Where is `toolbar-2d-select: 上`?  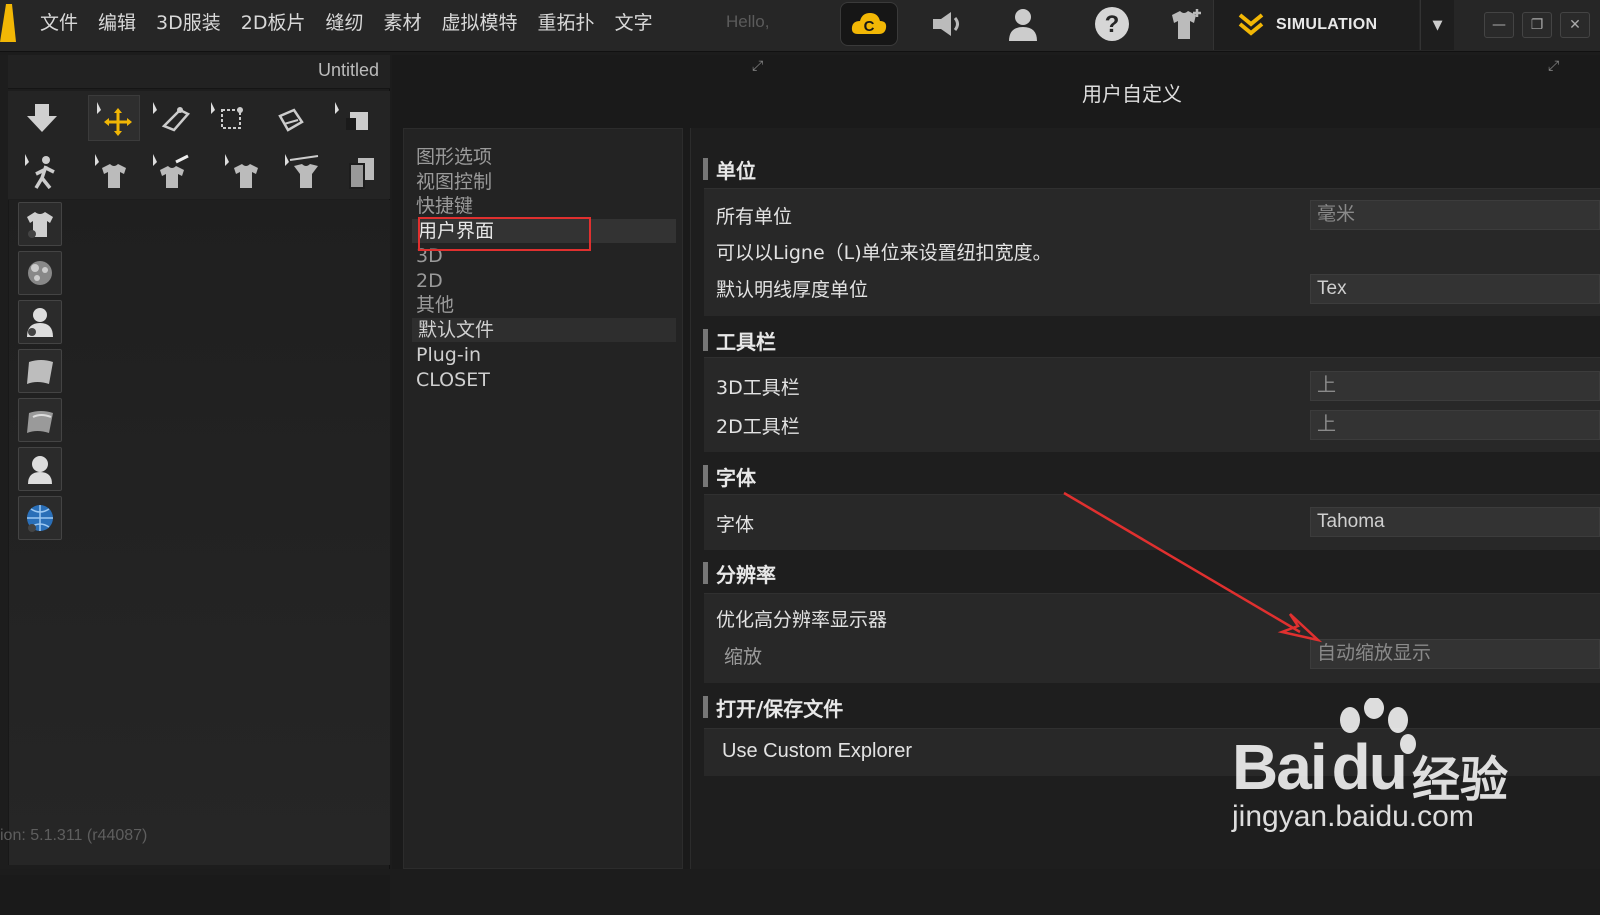 toolbar-2d-select: 上 is located at coordinates (1455, 425).